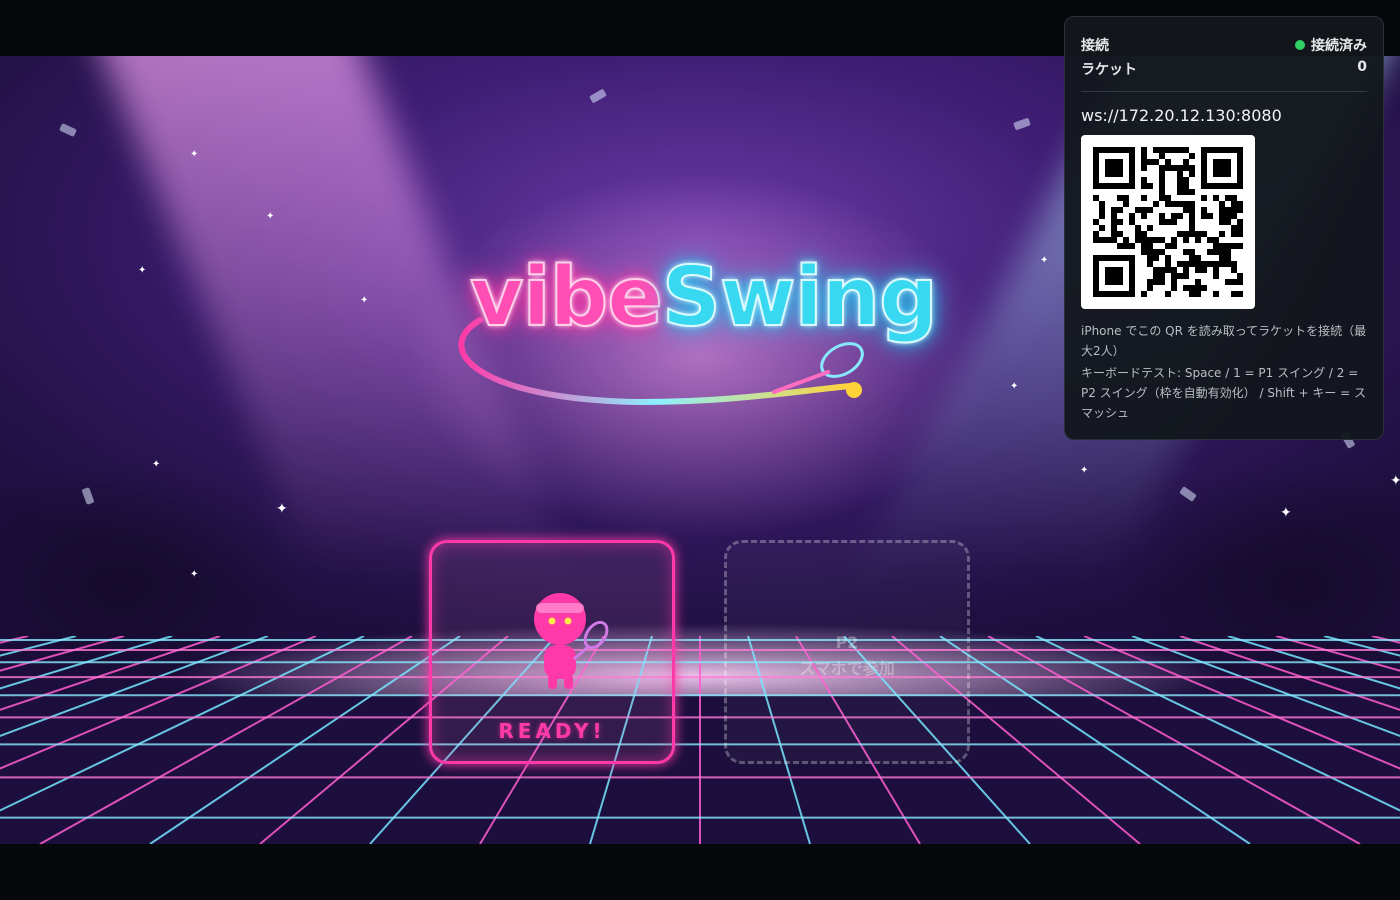 This screenshot has height=900, width=1400. I want to click on logo-title-vibe: vibe, so click(566, 297).